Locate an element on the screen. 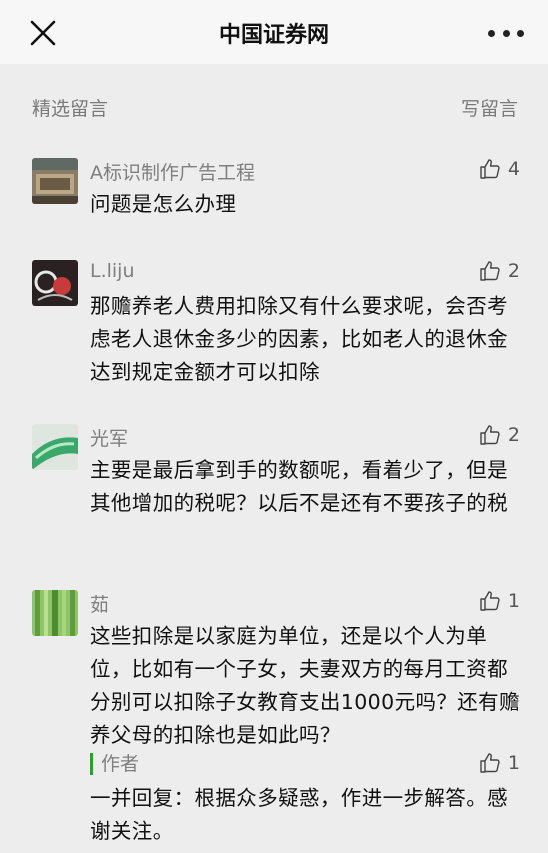 This screenshot has height=853, width=548. write-comment-link: 写留言 is located at coordinates (489, 107).